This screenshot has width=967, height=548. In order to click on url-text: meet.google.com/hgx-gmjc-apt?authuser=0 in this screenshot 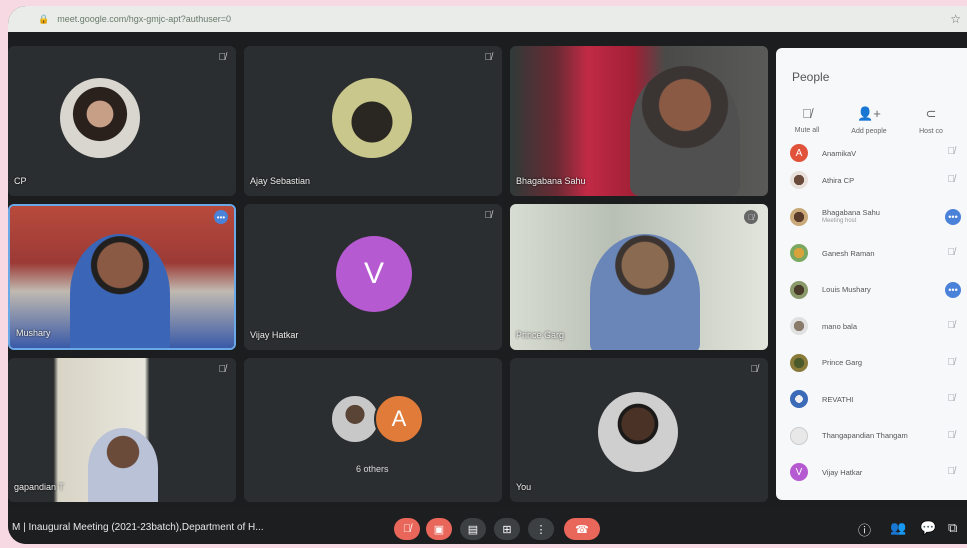, I will do `click(144, 19)`.